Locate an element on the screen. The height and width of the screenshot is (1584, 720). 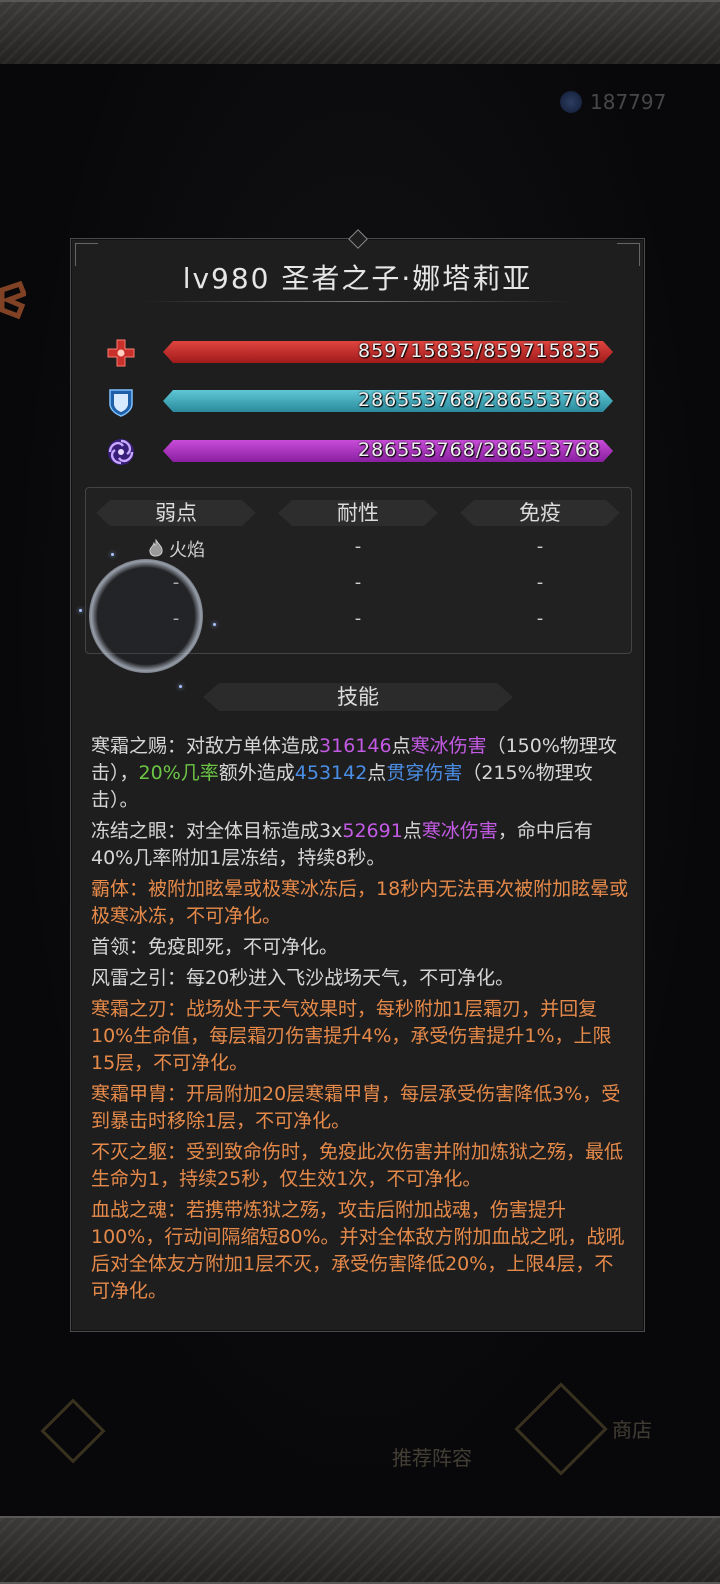
skill-name: 冻结之眼 is located at coordinates (129, 831).